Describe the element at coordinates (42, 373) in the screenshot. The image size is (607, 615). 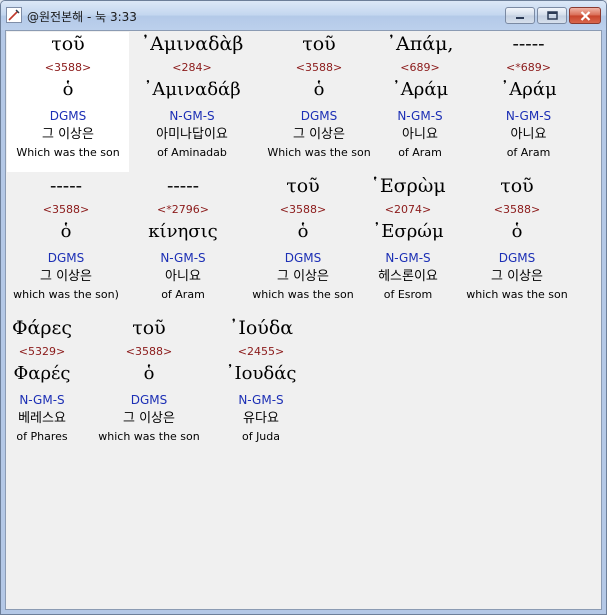
I see `lemma: Φαρές` at that location.